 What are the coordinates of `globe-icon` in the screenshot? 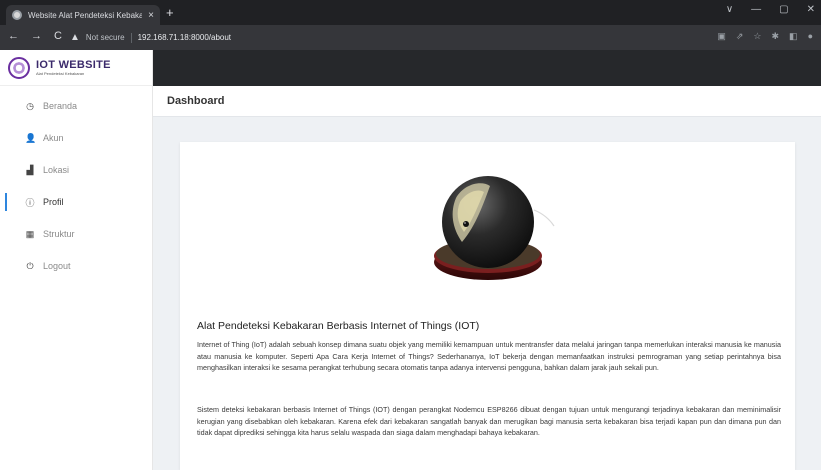 It's located at (17, 15).